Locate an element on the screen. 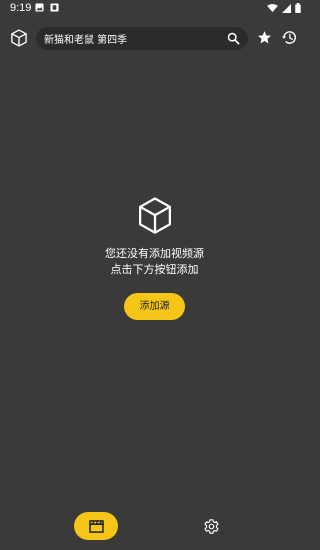 This screenshot has height=550, width=320. cube-outline-icon is located at coordinates (154, 215).